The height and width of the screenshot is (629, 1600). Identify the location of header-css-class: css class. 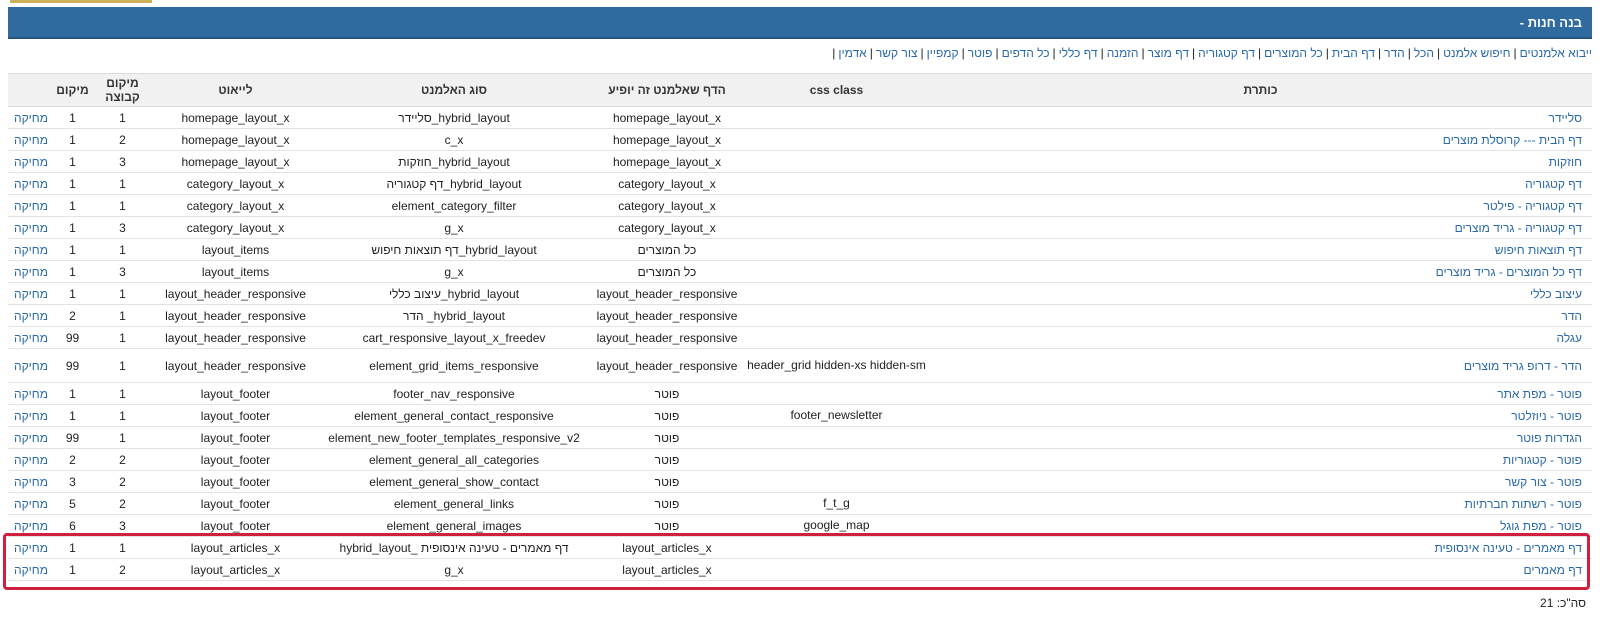
(836, 90).